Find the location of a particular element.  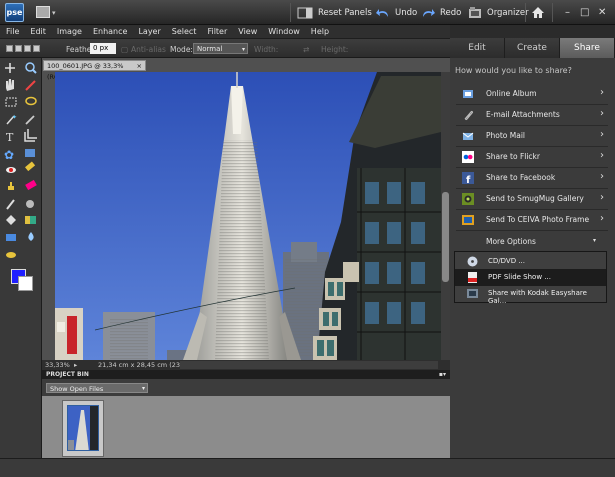

lasso-tool-icon is located at coordinates (31, 101).